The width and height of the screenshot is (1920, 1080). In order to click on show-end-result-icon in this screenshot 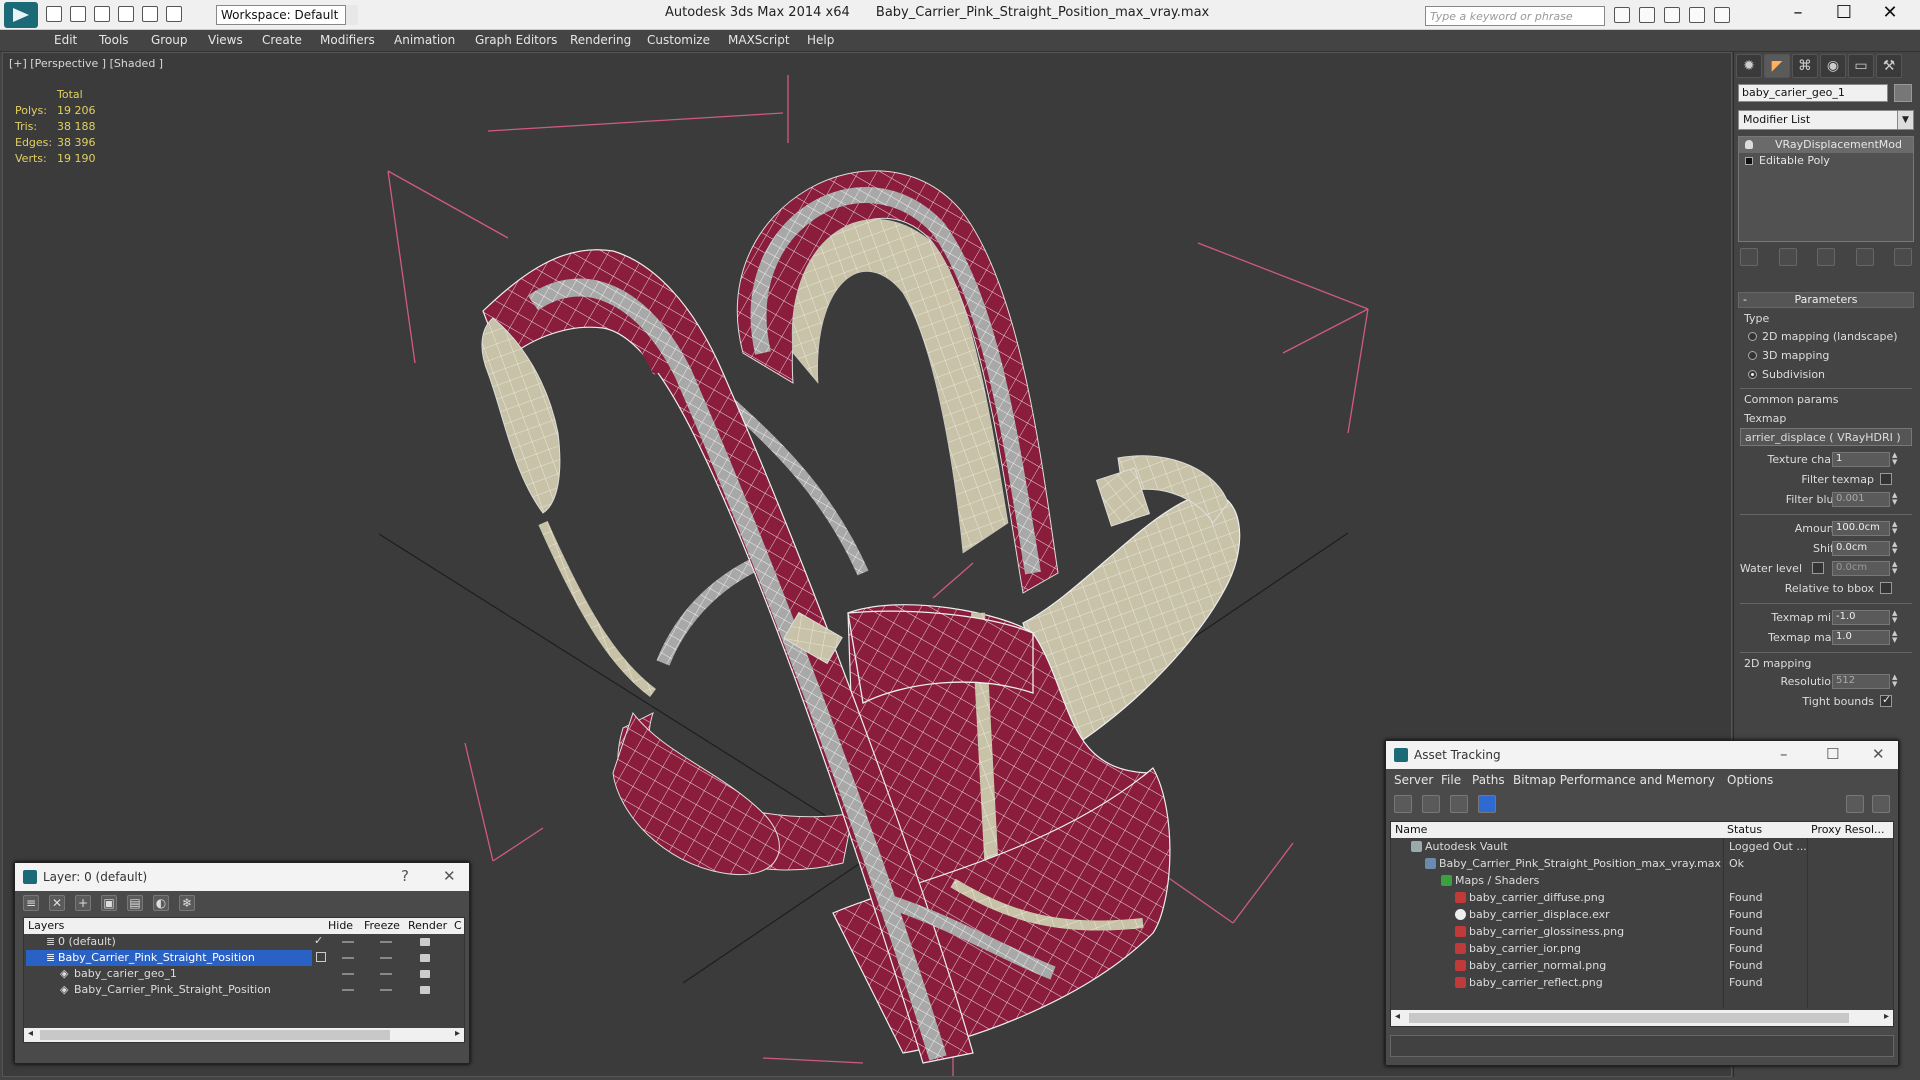, I will do `click(1787, 257)`.